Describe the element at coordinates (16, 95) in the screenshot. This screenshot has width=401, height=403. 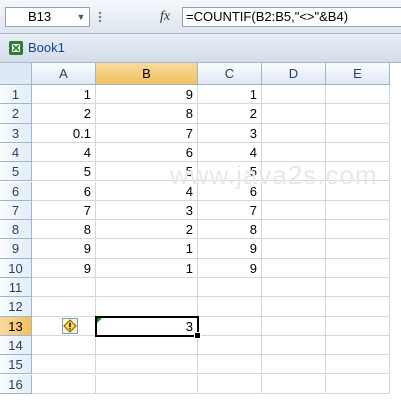
I see `row-header-1: 1` at that location.